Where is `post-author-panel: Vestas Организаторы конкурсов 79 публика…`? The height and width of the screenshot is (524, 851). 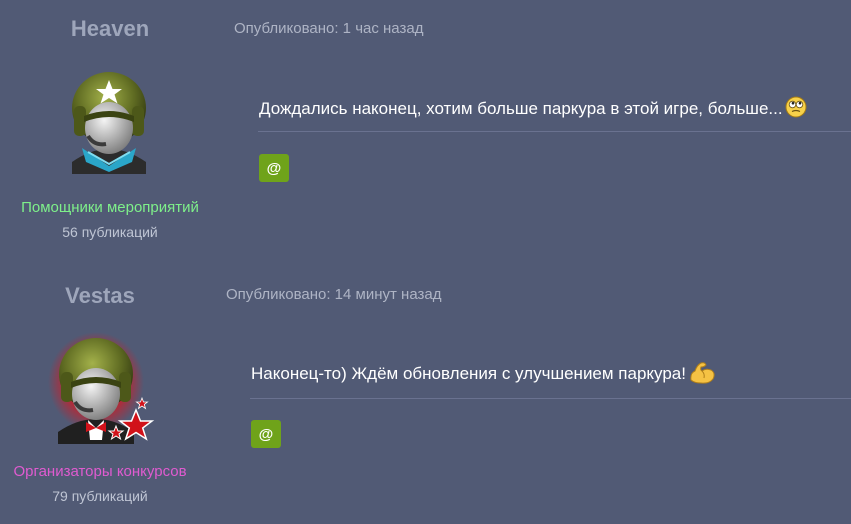 post-author-panel: Vestas Организаторы конкурсов 79 публика… is located at coordinates (110, 393).